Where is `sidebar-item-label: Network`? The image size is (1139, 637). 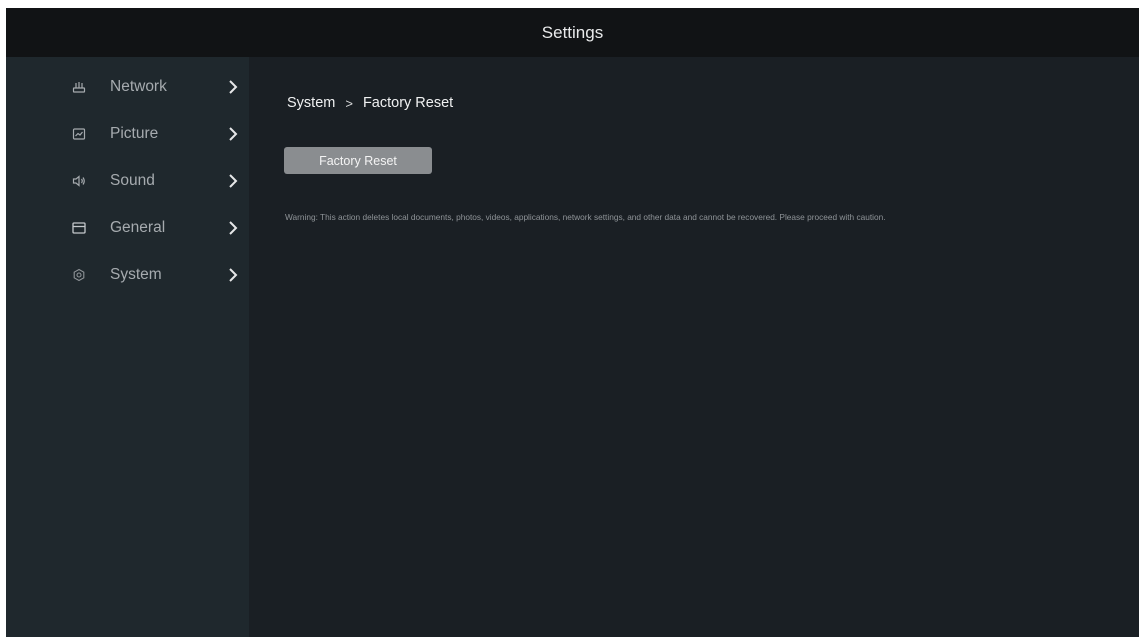 sidebar-item-label: Network is located at coordinates (138, 86).